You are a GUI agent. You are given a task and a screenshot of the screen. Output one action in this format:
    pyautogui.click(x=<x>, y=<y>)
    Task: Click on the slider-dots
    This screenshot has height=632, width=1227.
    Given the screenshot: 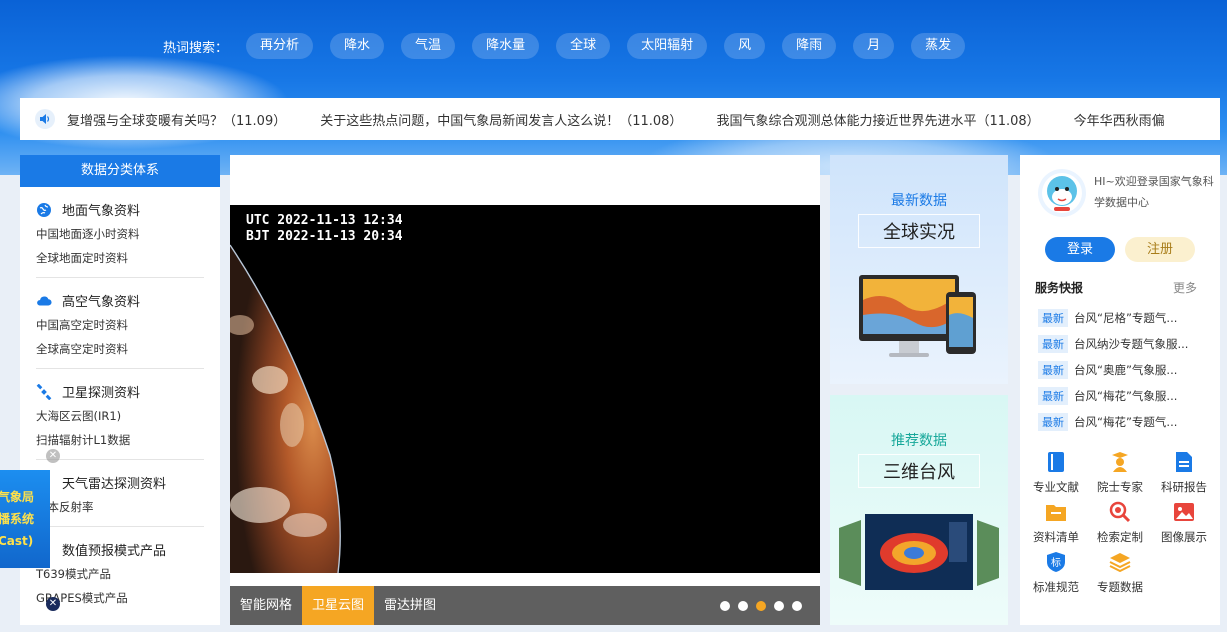 What is the action you would take?
    pyautogui.click(x=757, y=606)
    